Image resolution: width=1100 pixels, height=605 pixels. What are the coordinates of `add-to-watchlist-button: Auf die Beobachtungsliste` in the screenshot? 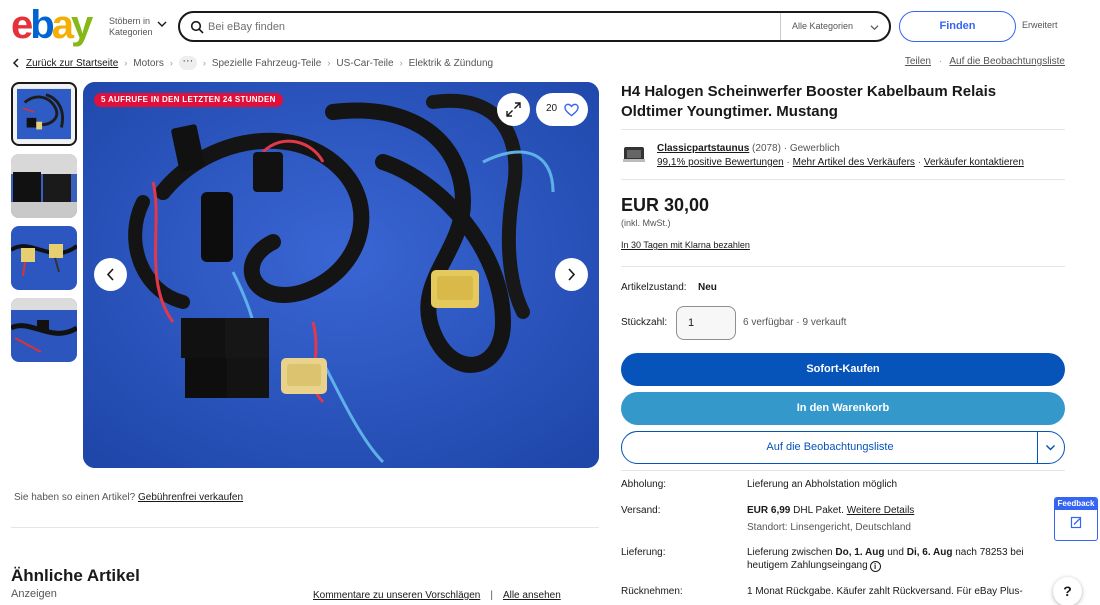 It's located at (843, 447).